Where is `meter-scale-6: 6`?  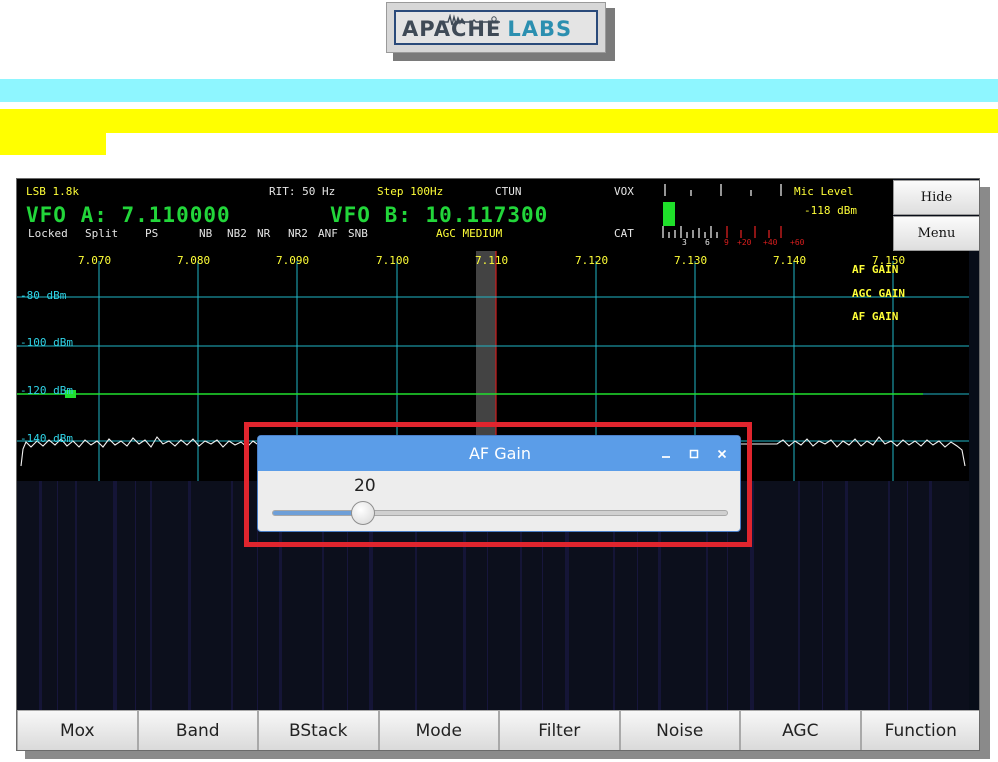 meter-scale-6: 6 is located at coordinates (707, 242).